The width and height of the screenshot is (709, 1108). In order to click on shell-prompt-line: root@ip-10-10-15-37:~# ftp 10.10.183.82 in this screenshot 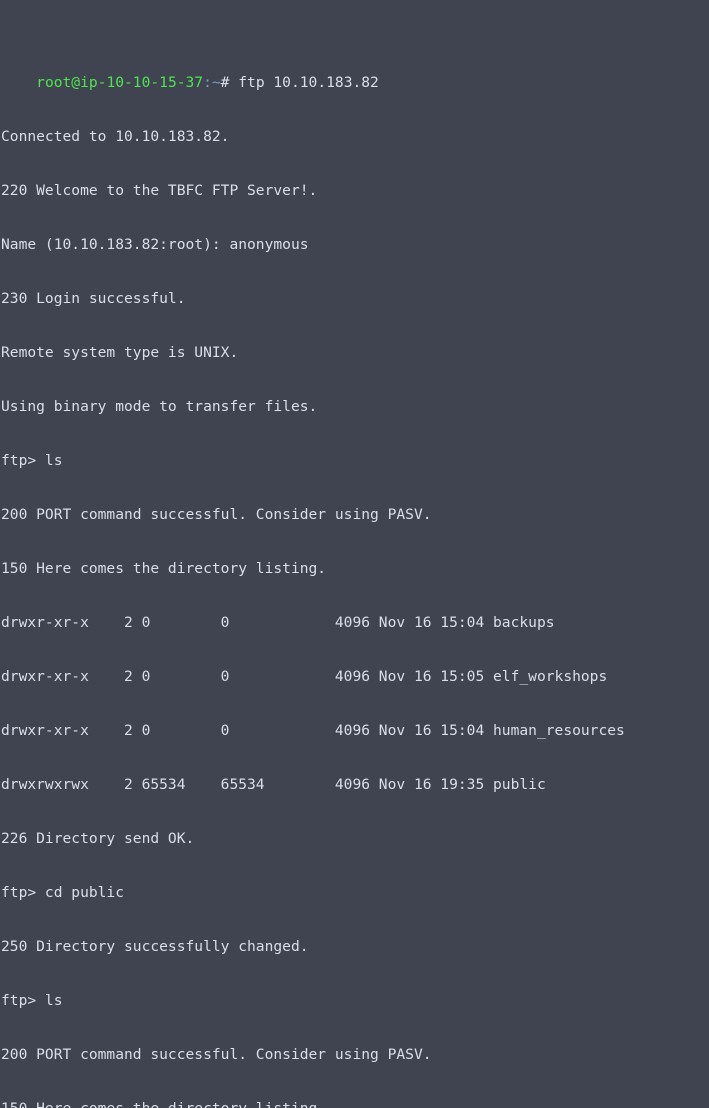, I will do `click(355, 73)`.